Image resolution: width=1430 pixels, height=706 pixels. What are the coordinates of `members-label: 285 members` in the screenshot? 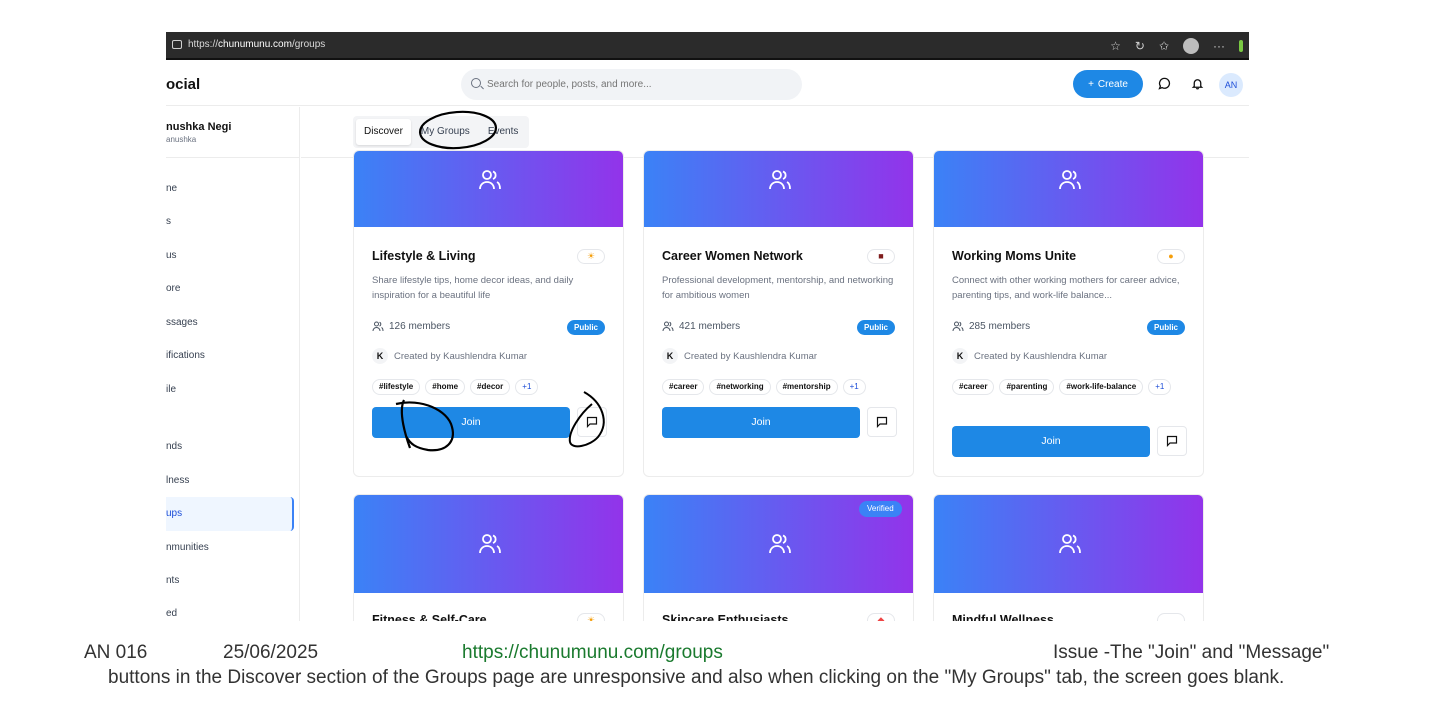 It's located at (1000, 326).